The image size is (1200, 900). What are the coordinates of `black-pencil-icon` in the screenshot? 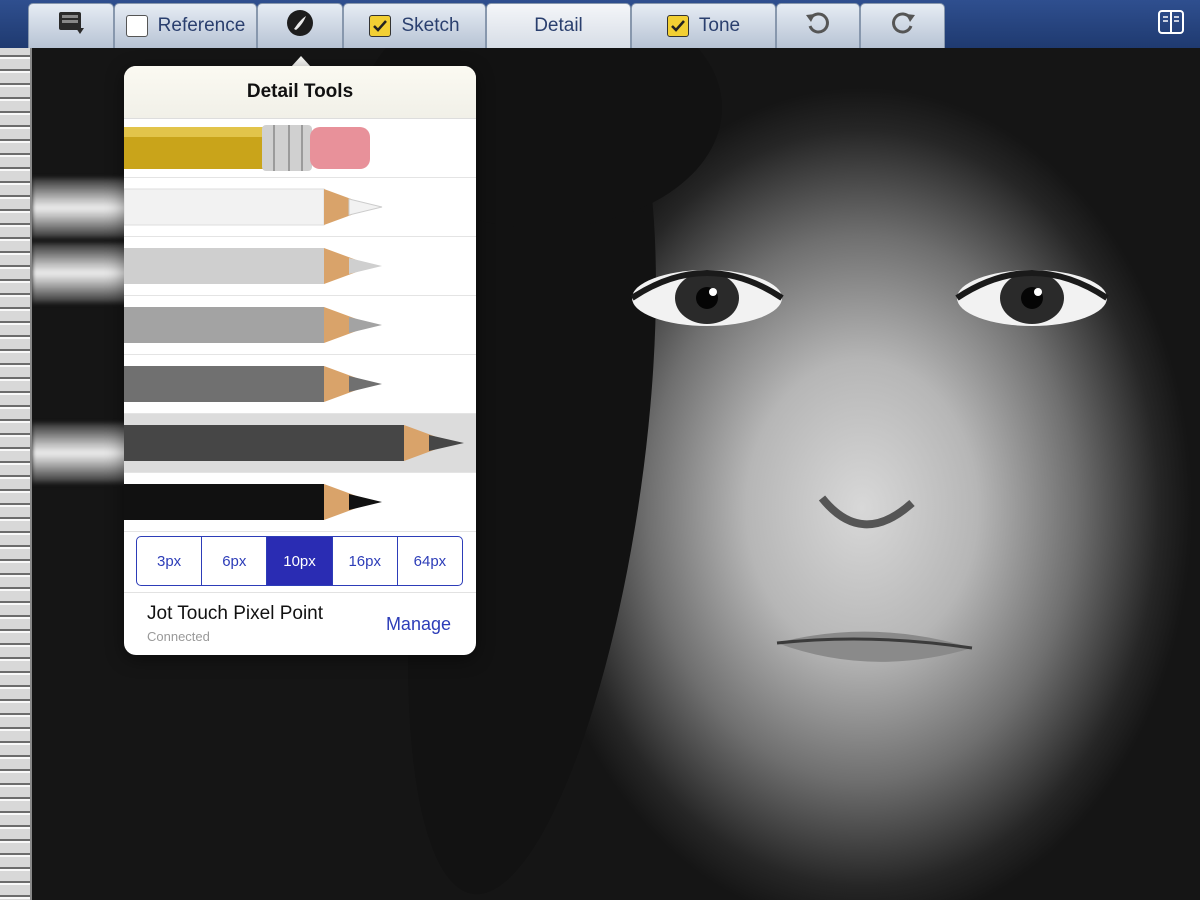 It's located at (253, 502).